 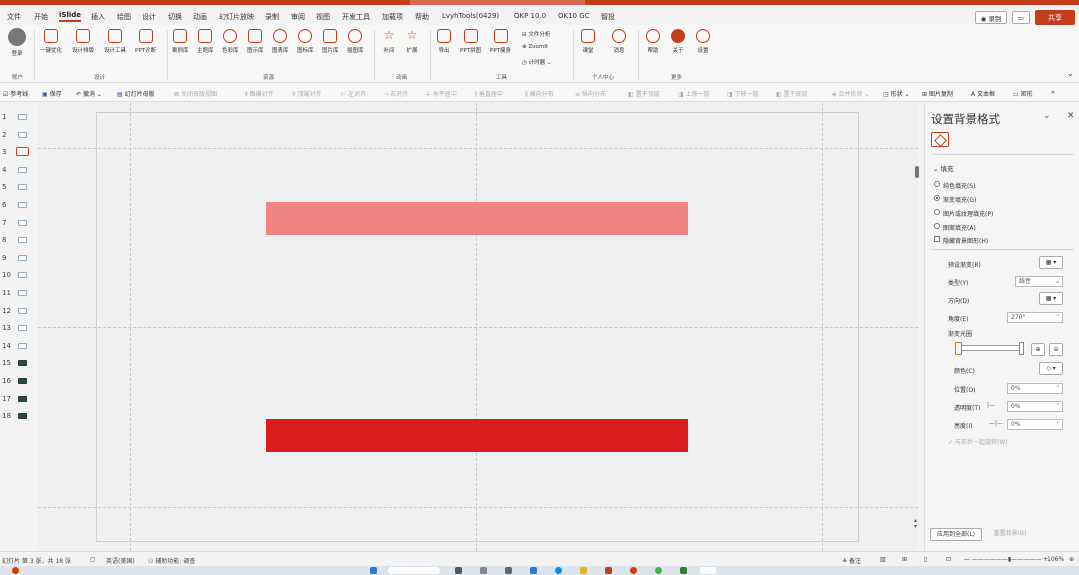 I want to click on reset-background-button: 重置背景(B), so click(x=1010, y=534).